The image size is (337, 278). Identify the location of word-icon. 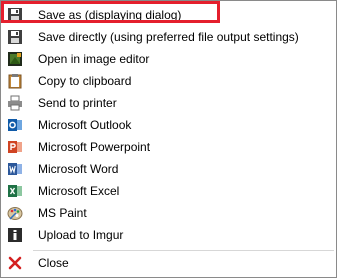
(15, 169).